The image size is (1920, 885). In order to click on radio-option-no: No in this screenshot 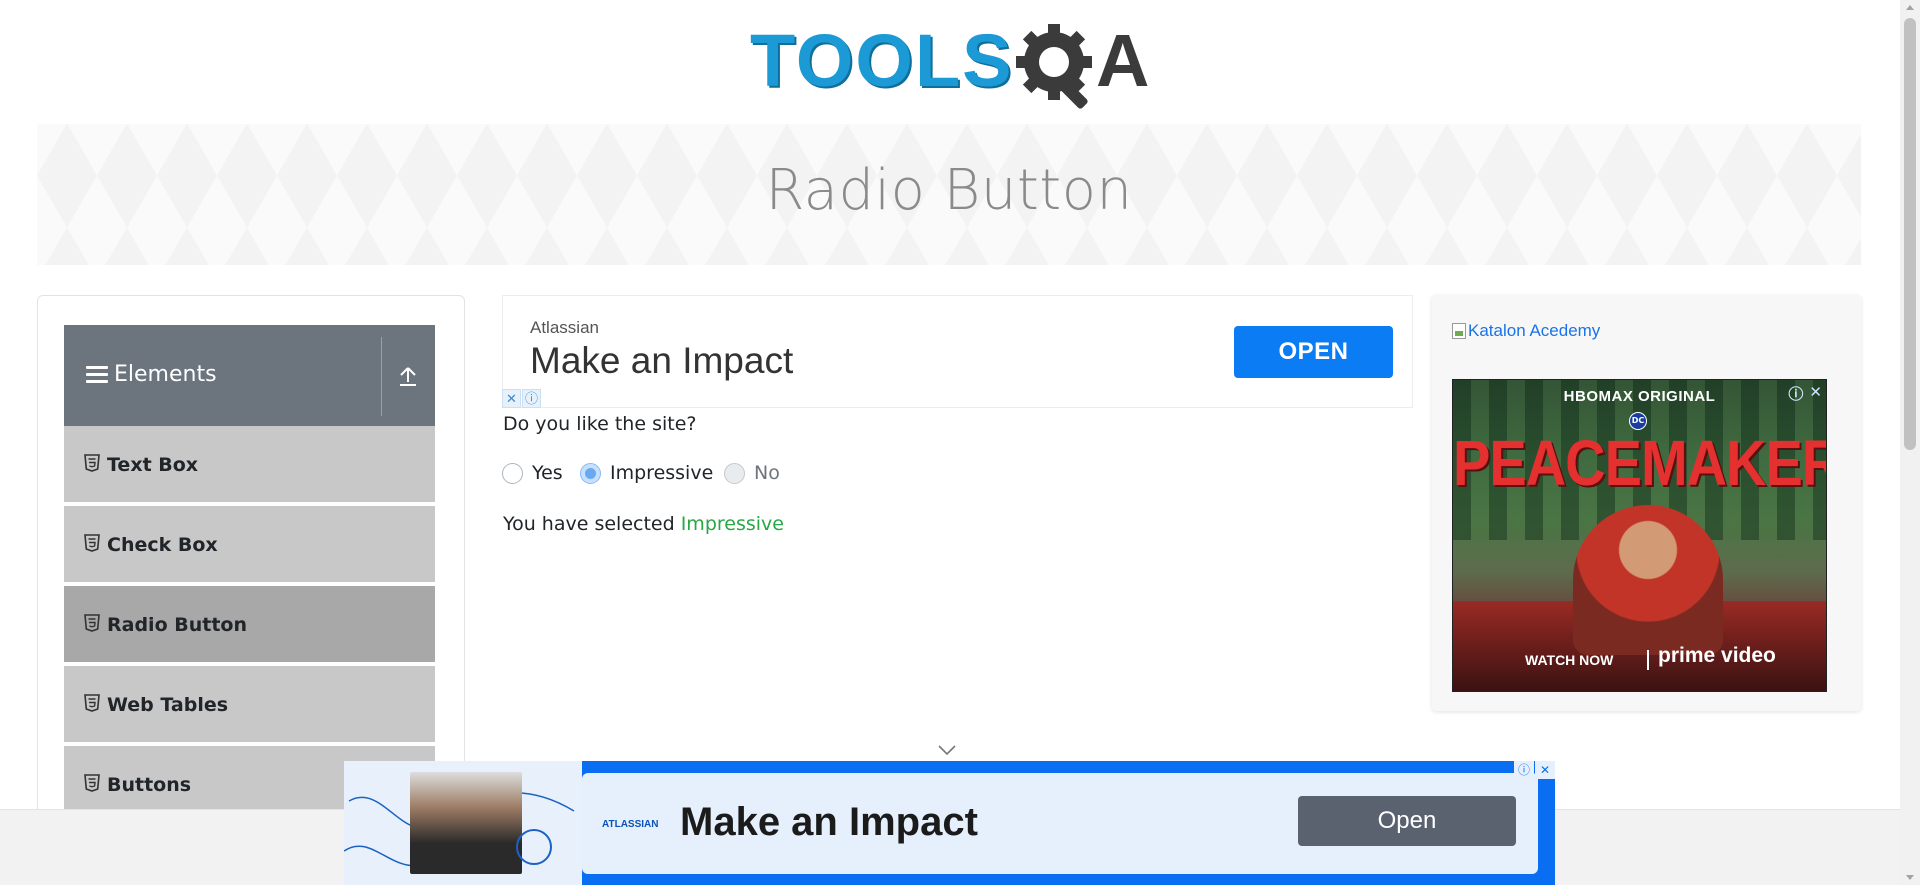, I will do `click(752, 473)`.